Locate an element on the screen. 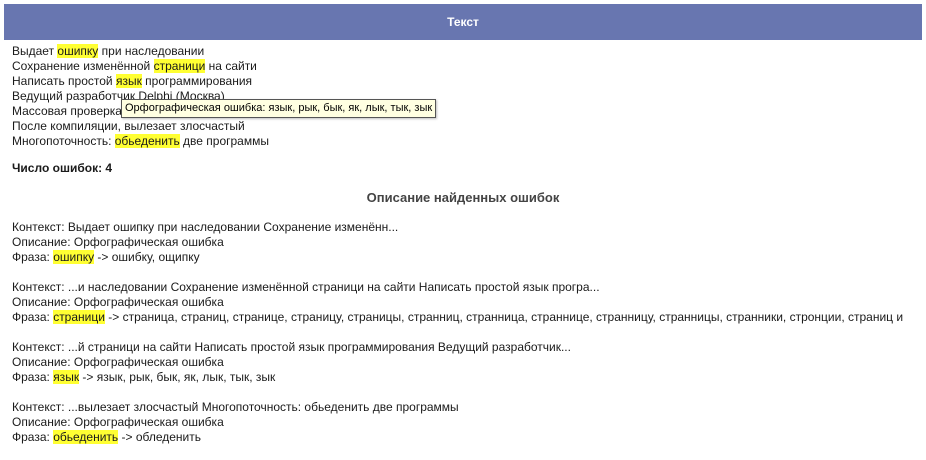 The height and width of the screenshot is (460, 926). error-suggestions: -> ошибку, ощипку is located at coordinates (147, 257).